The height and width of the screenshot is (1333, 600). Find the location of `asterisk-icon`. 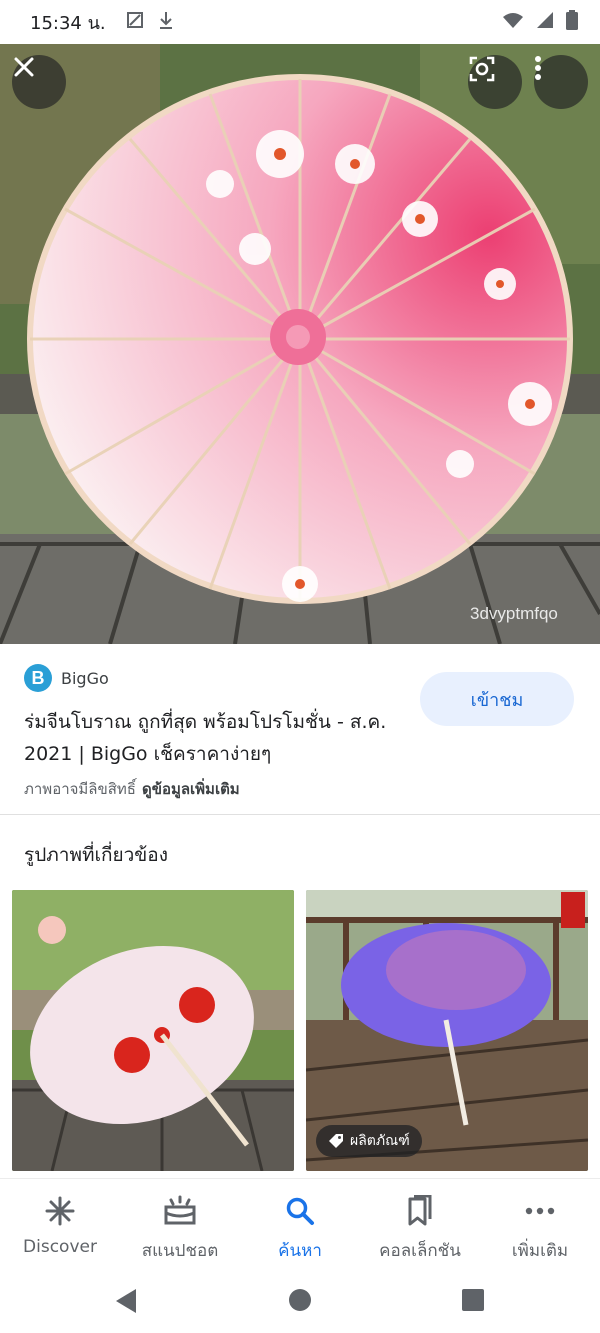

asterisk-icon is located at coordinates (60, 1211).